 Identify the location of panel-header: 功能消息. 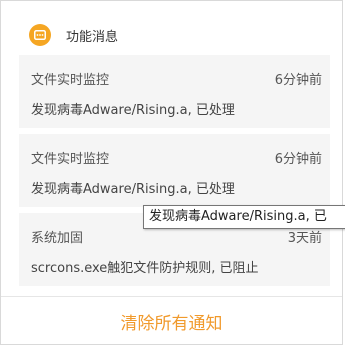
(73, 35).